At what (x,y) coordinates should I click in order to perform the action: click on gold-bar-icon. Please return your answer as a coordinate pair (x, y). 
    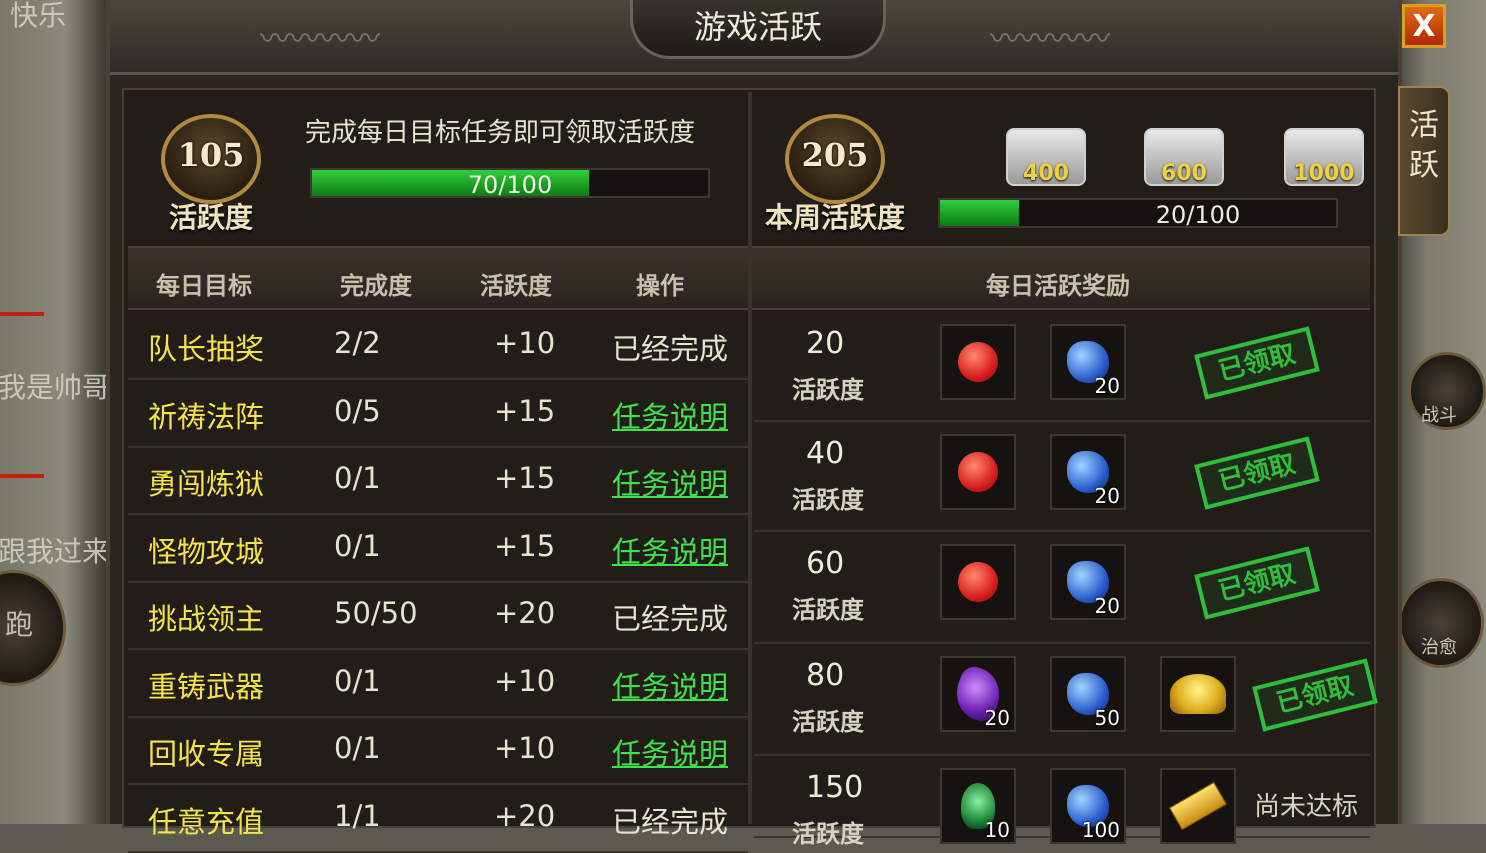
    Looking at the image, I should click on (1198, 806).